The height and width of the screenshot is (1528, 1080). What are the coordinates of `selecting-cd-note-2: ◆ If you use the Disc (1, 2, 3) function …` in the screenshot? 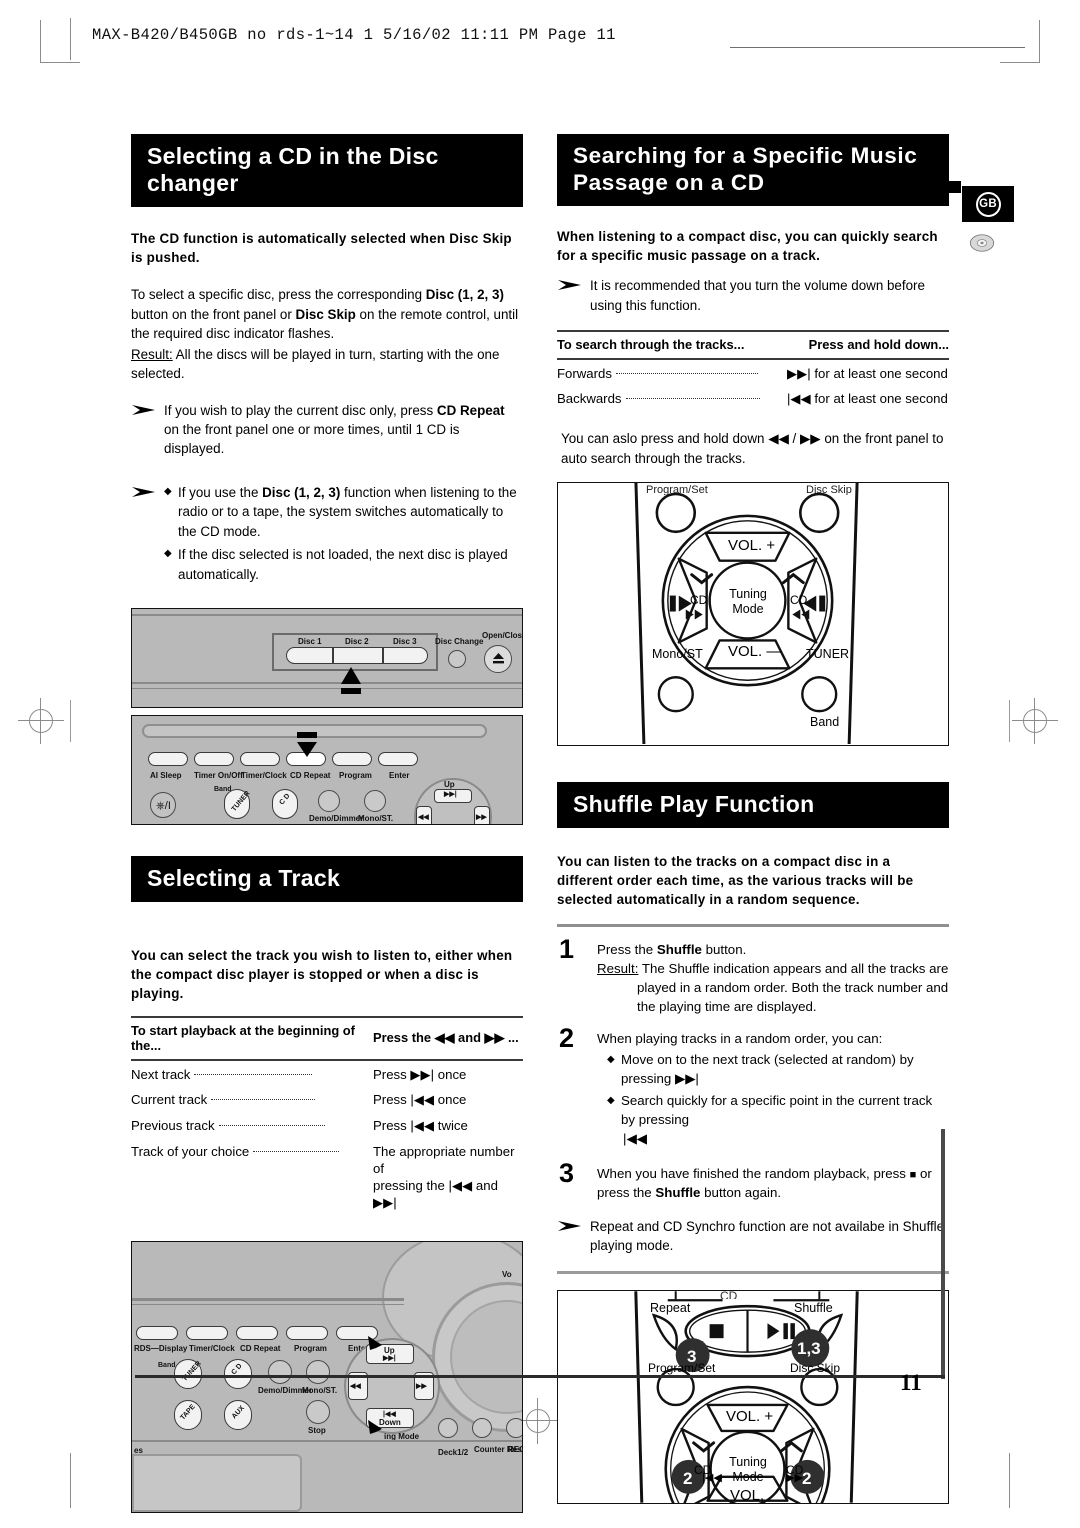 It's located at (327, 533).